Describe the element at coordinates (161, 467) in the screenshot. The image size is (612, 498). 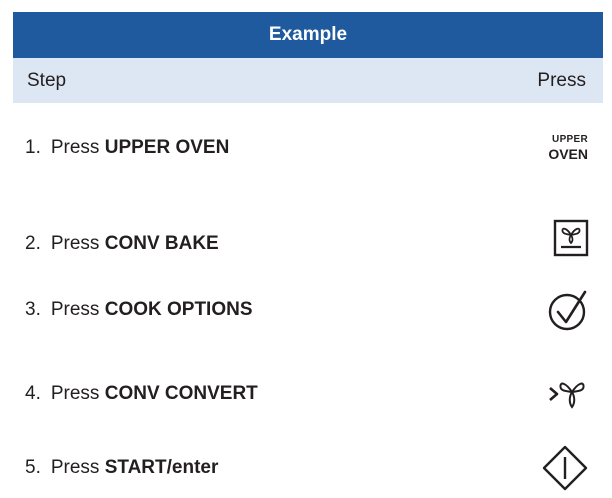
I see `step-key-name: START/enter` at that location.